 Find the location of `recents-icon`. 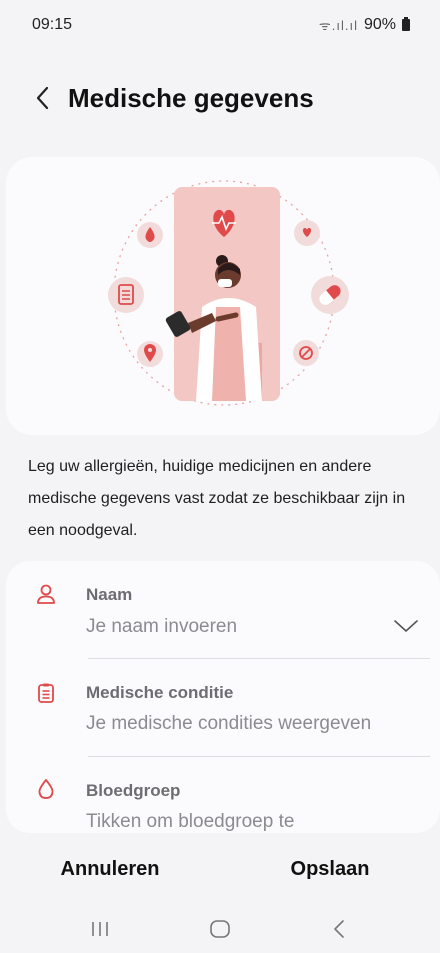

recents-icon is located at coordinates (100, 929).